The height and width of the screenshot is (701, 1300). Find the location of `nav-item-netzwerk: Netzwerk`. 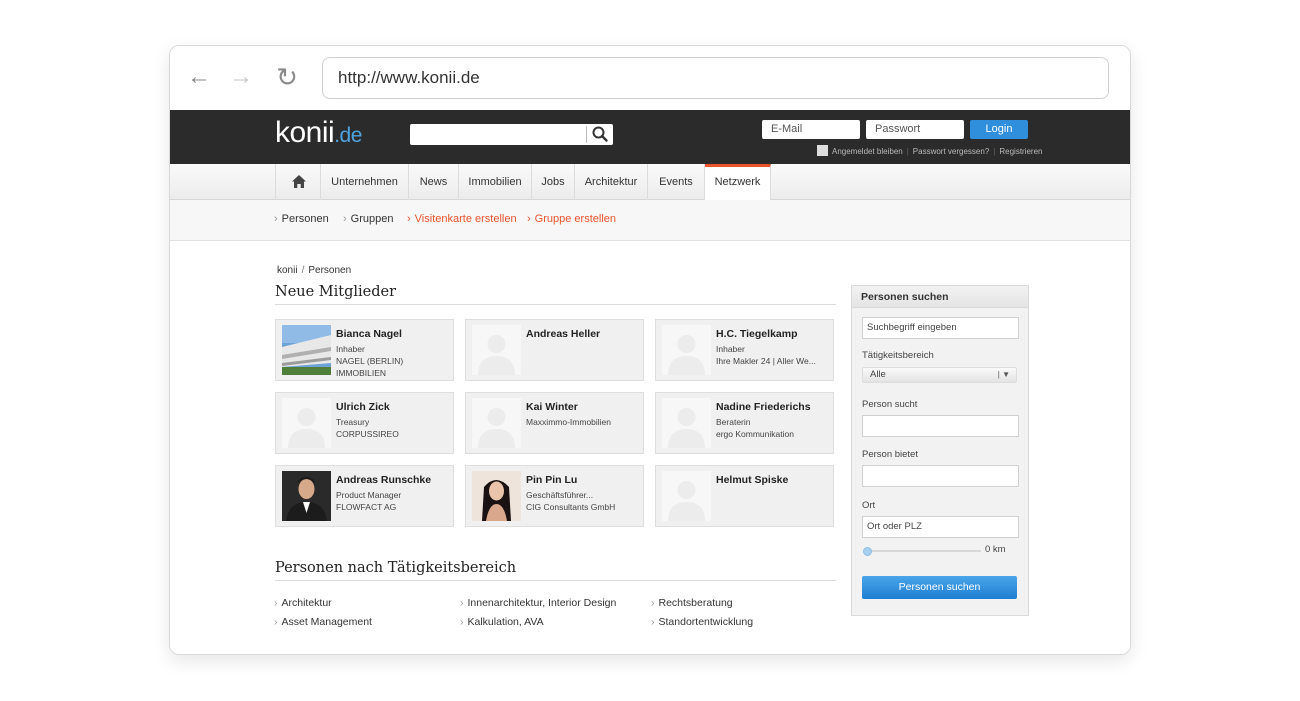

nav-item-netzwerk: Netzwerk is located at coordinates (738, 182).